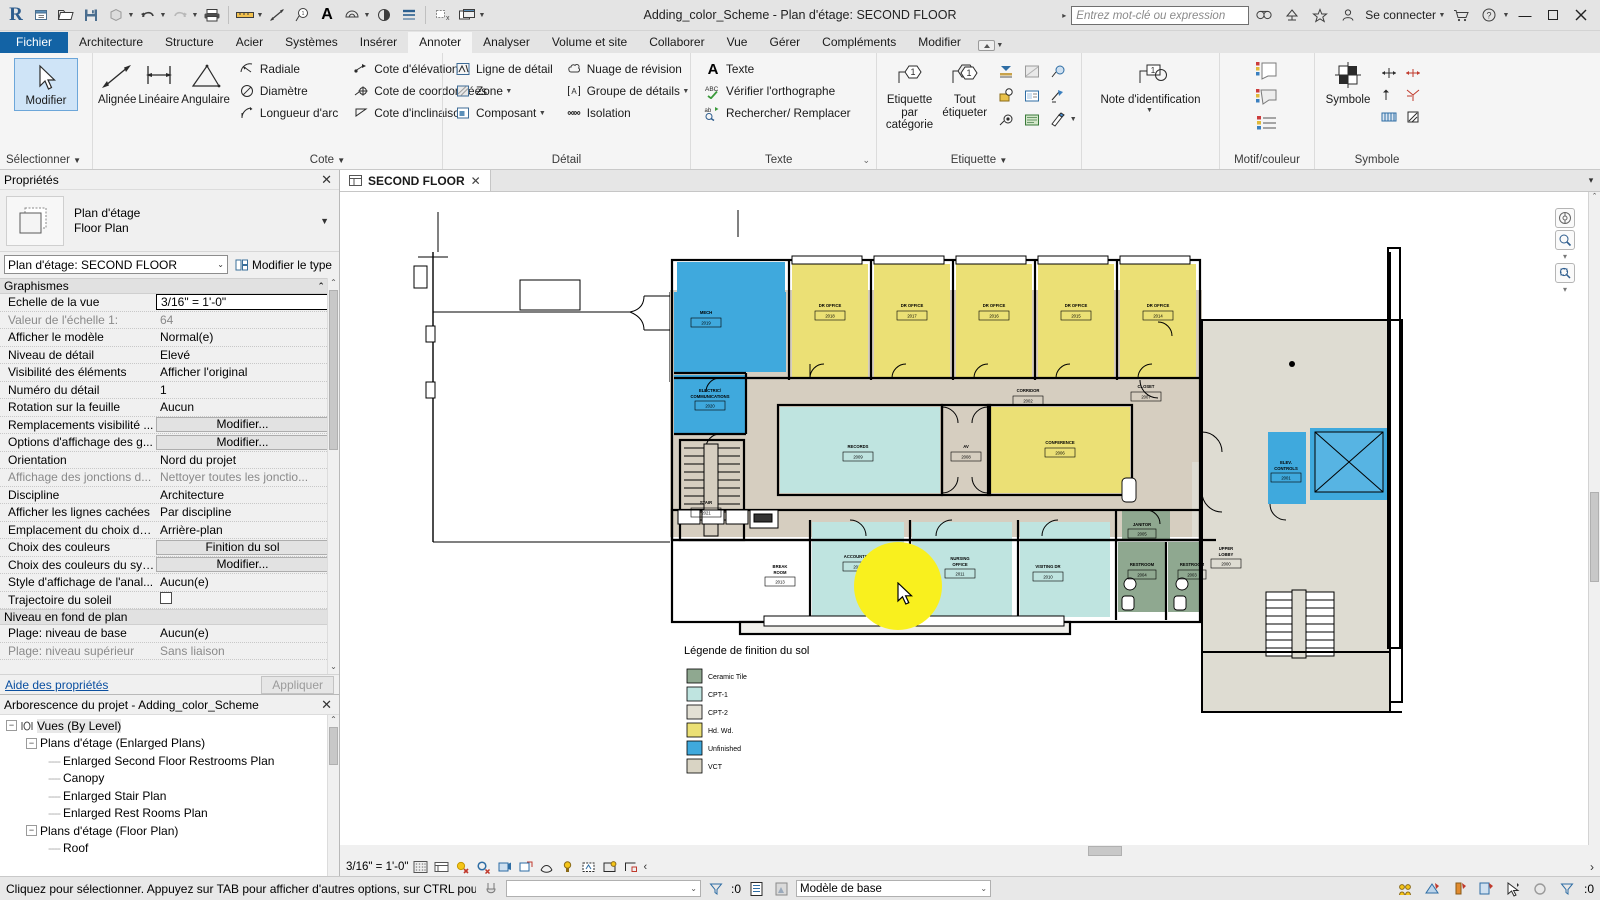  I want to click on analytical-model-icon, so click(630, 867).